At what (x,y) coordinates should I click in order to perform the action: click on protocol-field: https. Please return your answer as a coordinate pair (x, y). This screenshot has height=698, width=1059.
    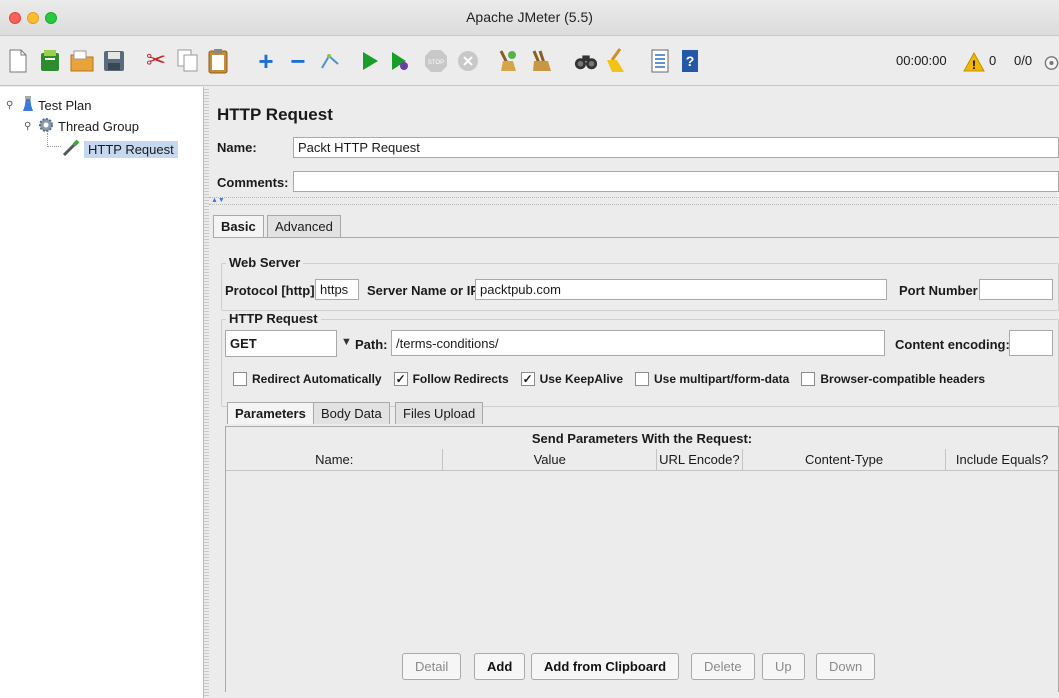
    Looking at the image, I should click on (337, 289).